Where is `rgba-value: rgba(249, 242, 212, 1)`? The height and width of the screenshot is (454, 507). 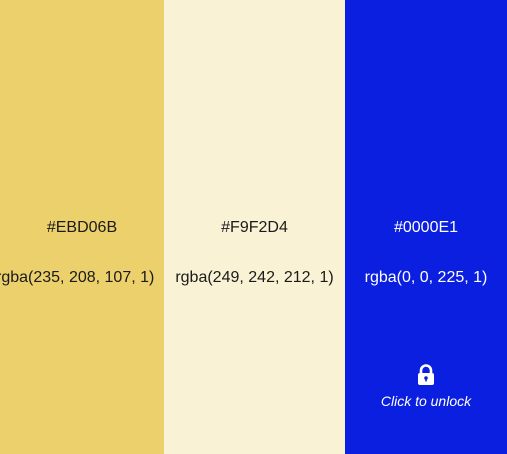 rgba-value: rgba(249, 242, 212, 1) is located at coordinates (254, 278).